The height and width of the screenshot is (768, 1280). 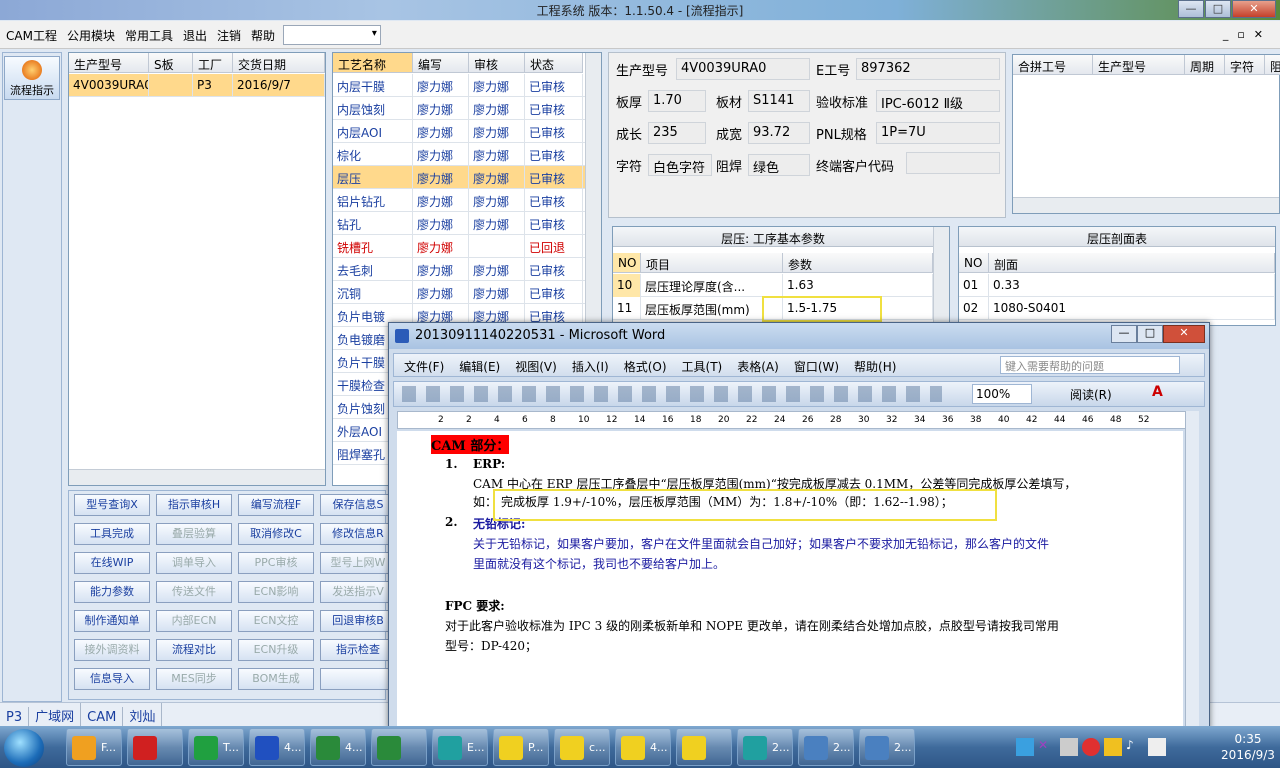 I want to click on table-row: 内层AOI 廖力娜 廖力娜 已审核, so click(x=459, y=131).